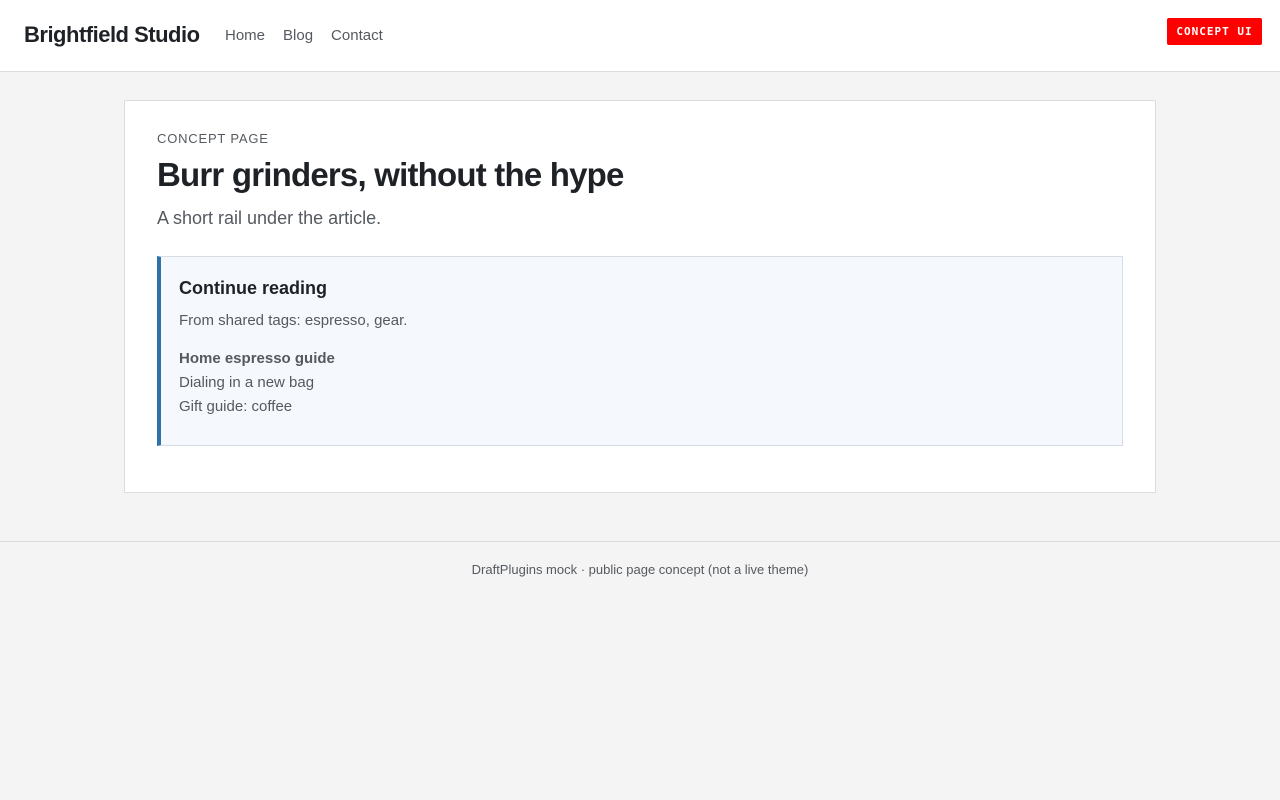 The image size is (1280, 800). I want to click on page-title: Burr grinders, without the hype, so click(390, 174).